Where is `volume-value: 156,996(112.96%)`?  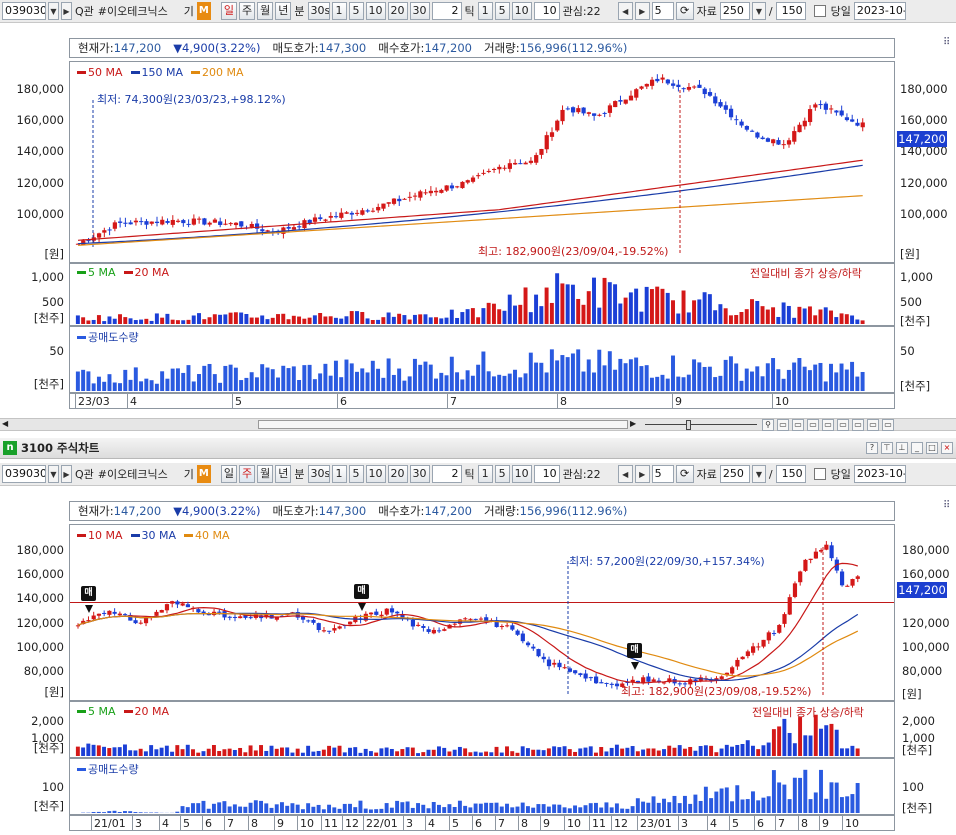
volume-value: 156,996(112.96%) is located at coordinates (573, 48).